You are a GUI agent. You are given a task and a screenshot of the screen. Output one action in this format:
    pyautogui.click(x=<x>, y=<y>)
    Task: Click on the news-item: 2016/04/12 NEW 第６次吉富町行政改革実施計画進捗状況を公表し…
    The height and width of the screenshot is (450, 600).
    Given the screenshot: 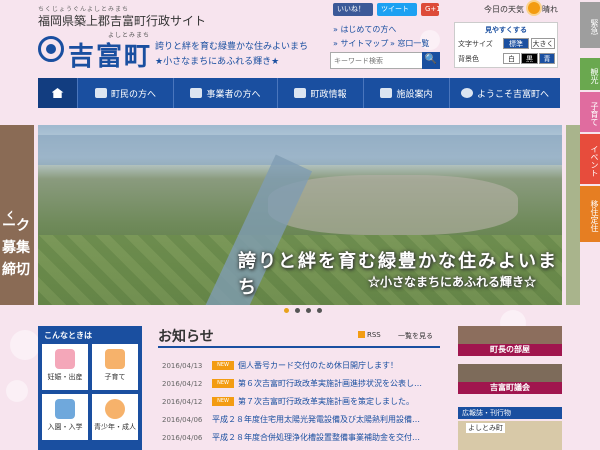 What is the action you would take?
    pyautogui.click(x=299, y=385)
    